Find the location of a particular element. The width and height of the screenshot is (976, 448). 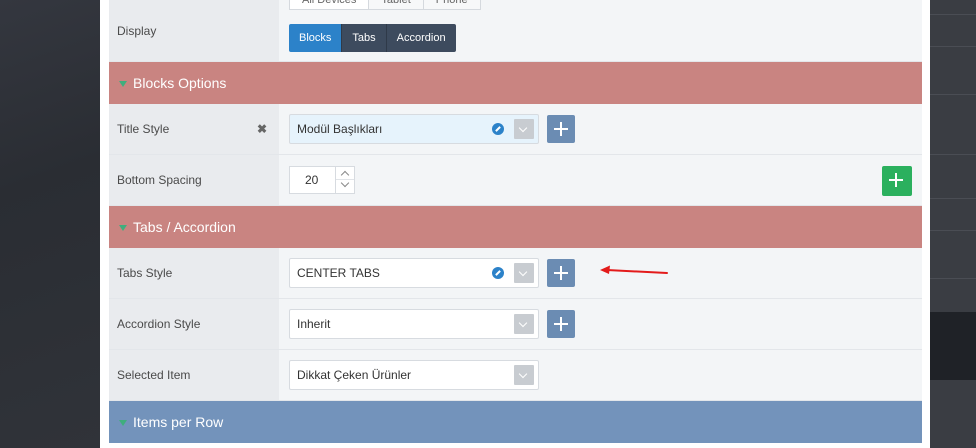

bottom-spacing-row: Bottom Spacing 20 is located at coordinates (515, 180).